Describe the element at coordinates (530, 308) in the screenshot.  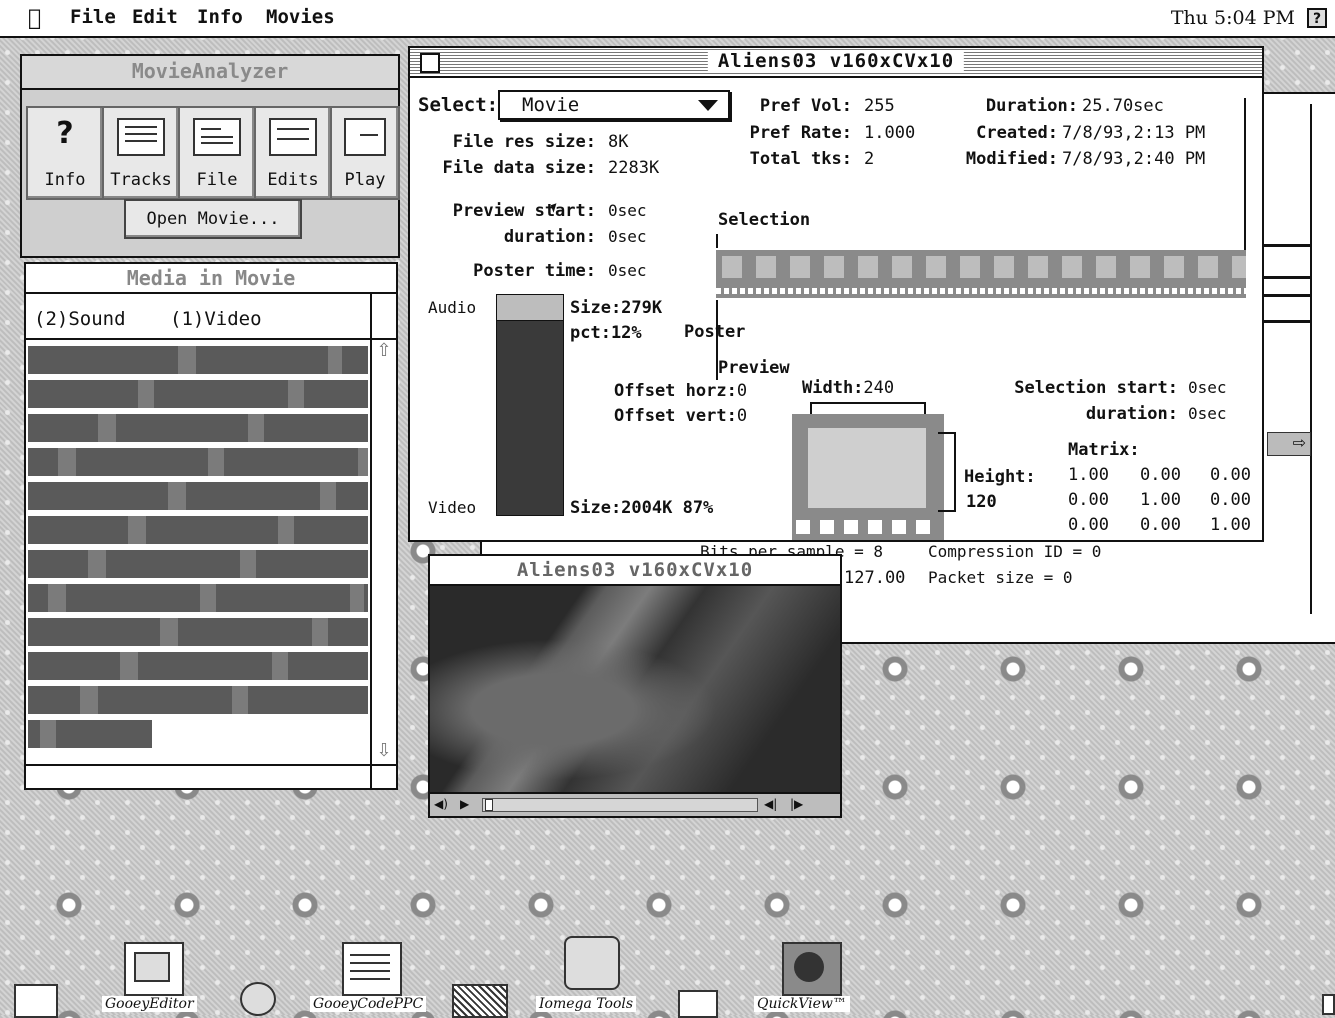
I see `audio-proportion-fill` at that location.